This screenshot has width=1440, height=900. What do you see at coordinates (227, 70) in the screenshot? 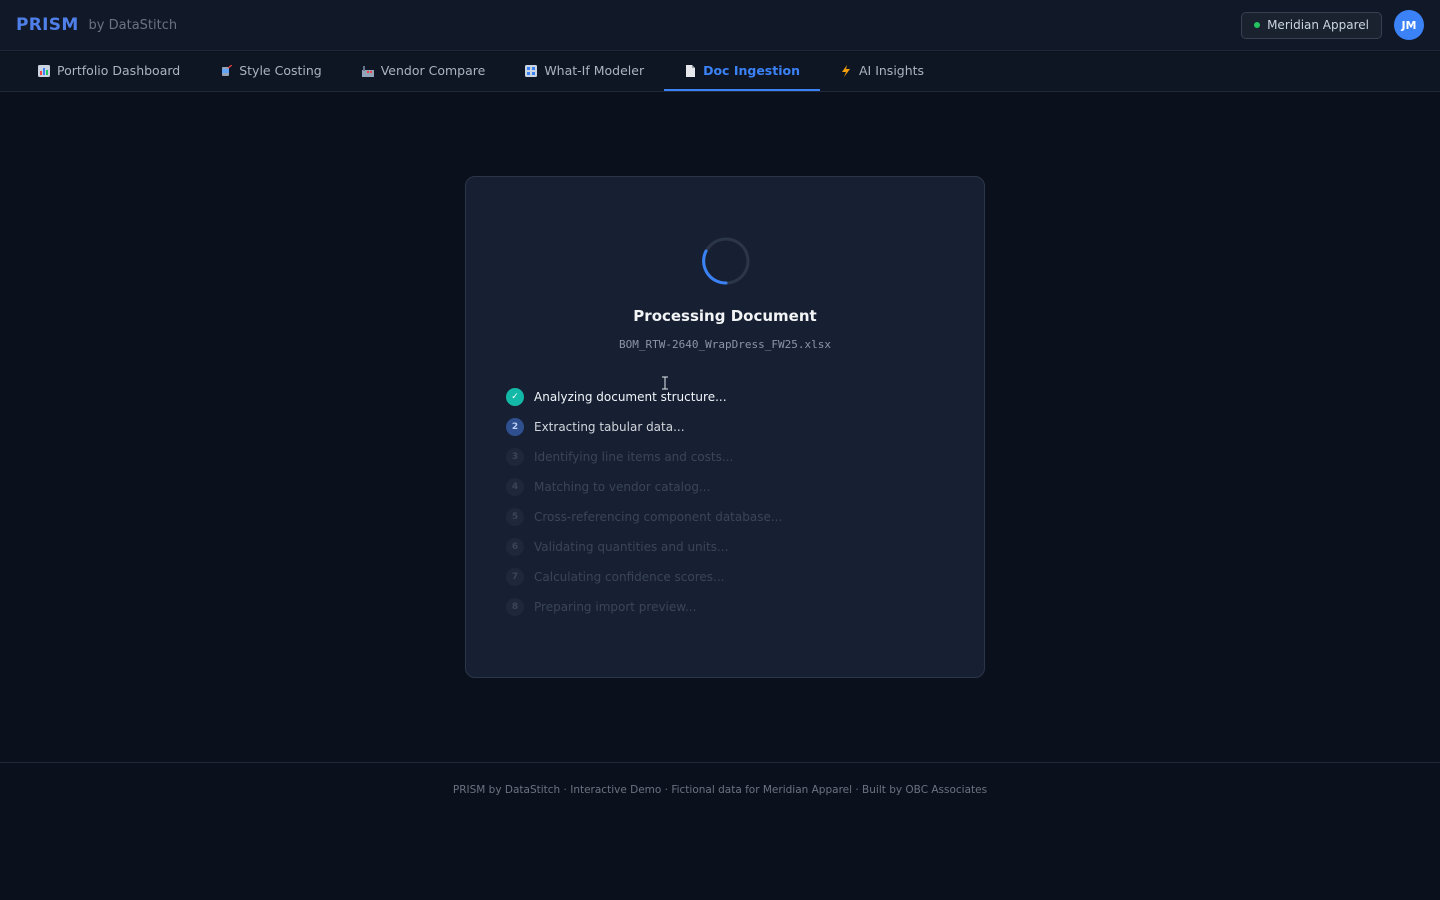
I see `thread-icon` at bounding box center [227, 70].